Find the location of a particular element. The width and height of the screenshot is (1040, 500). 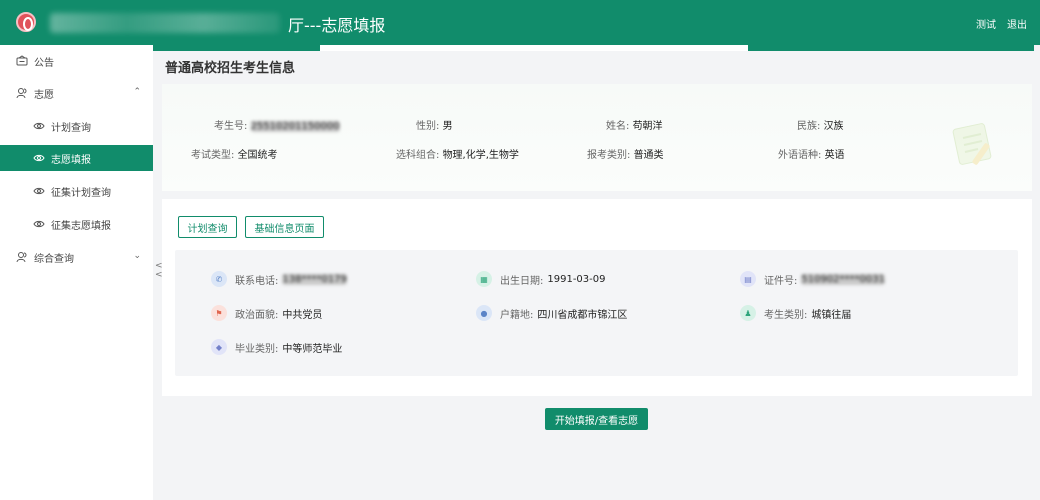

phone-value: 138****0179 is located at coordinates (314, 279).